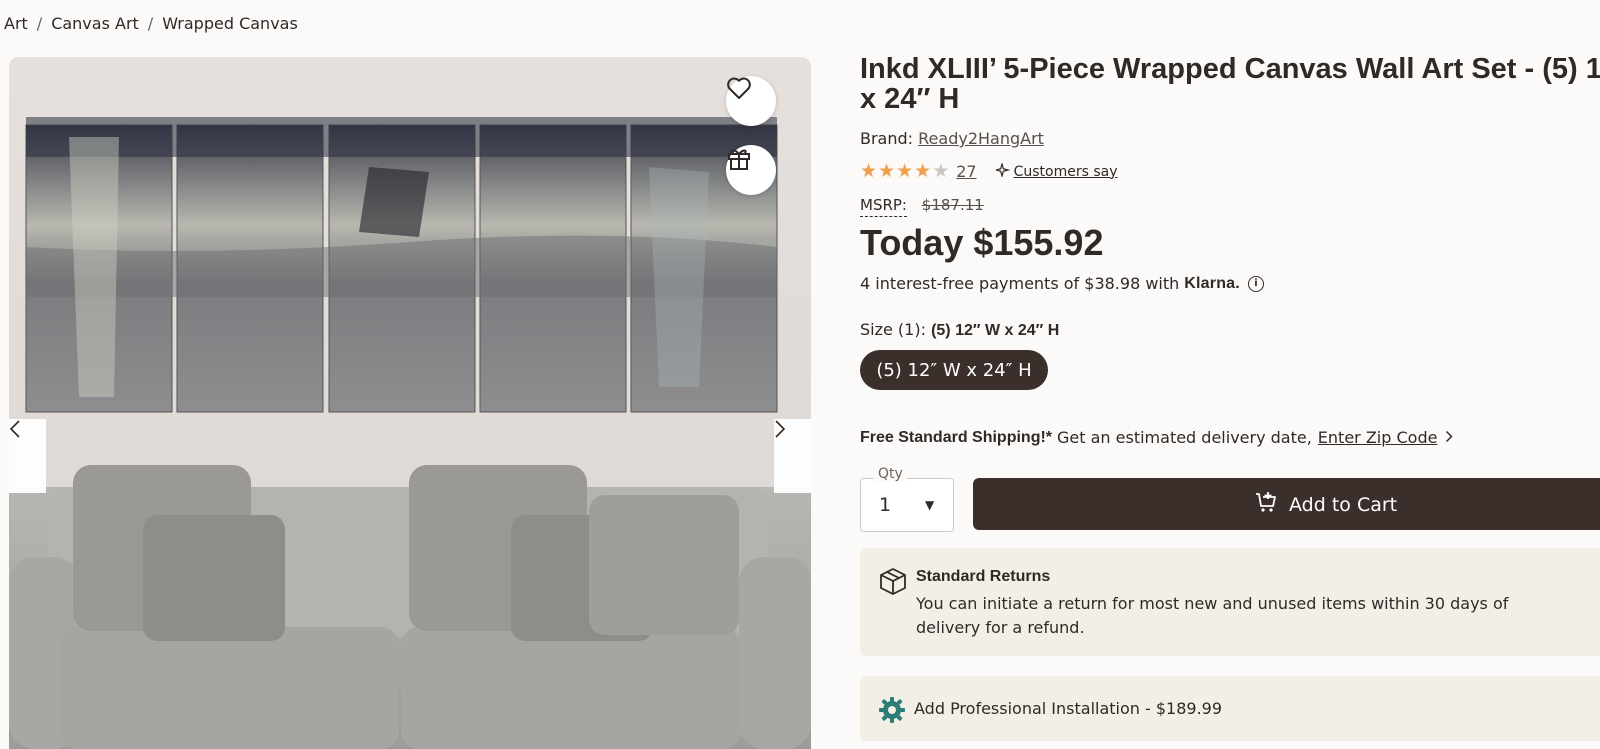 The image size is (1600, 749). What do you see at coordinates (751, 170) in the screenshot?
I see `gift-button` at bounding box center [751, 170].